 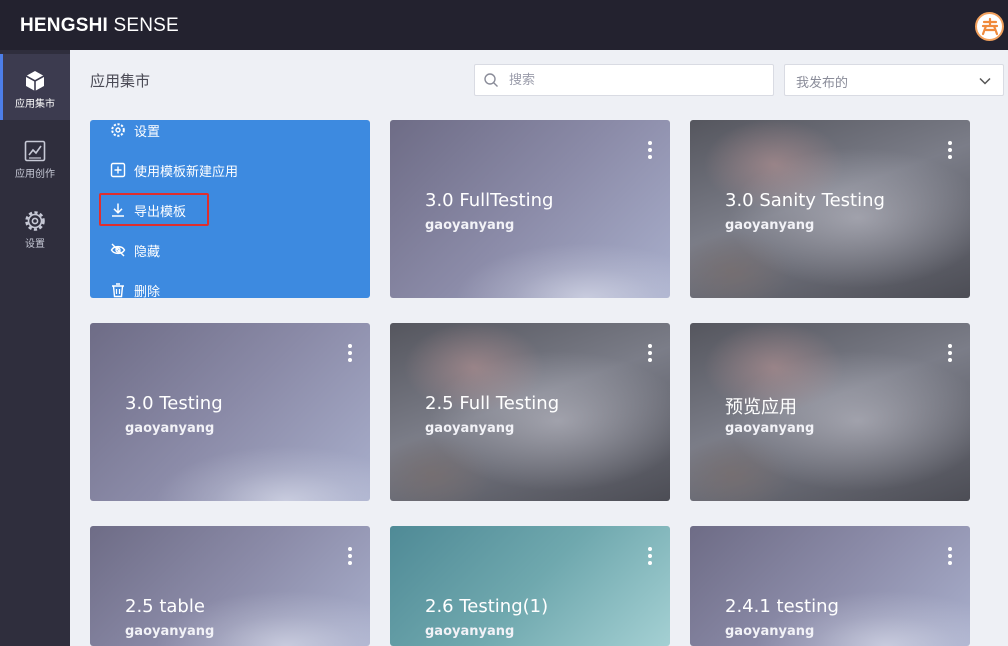 What do you see at coordinates (530, 586) in the screenshot?
I see `app-card: 2.6 Testing(1) gaoyanyang` at bounding box center [530, 586].